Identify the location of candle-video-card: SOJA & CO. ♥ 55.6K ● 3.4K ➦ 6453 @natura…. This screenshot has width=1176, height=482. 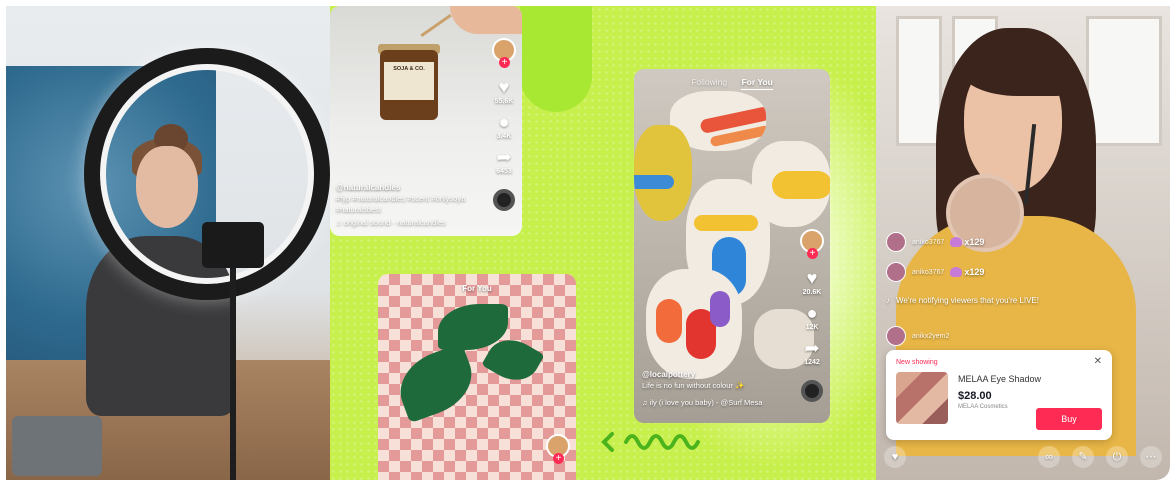
(426, 121).